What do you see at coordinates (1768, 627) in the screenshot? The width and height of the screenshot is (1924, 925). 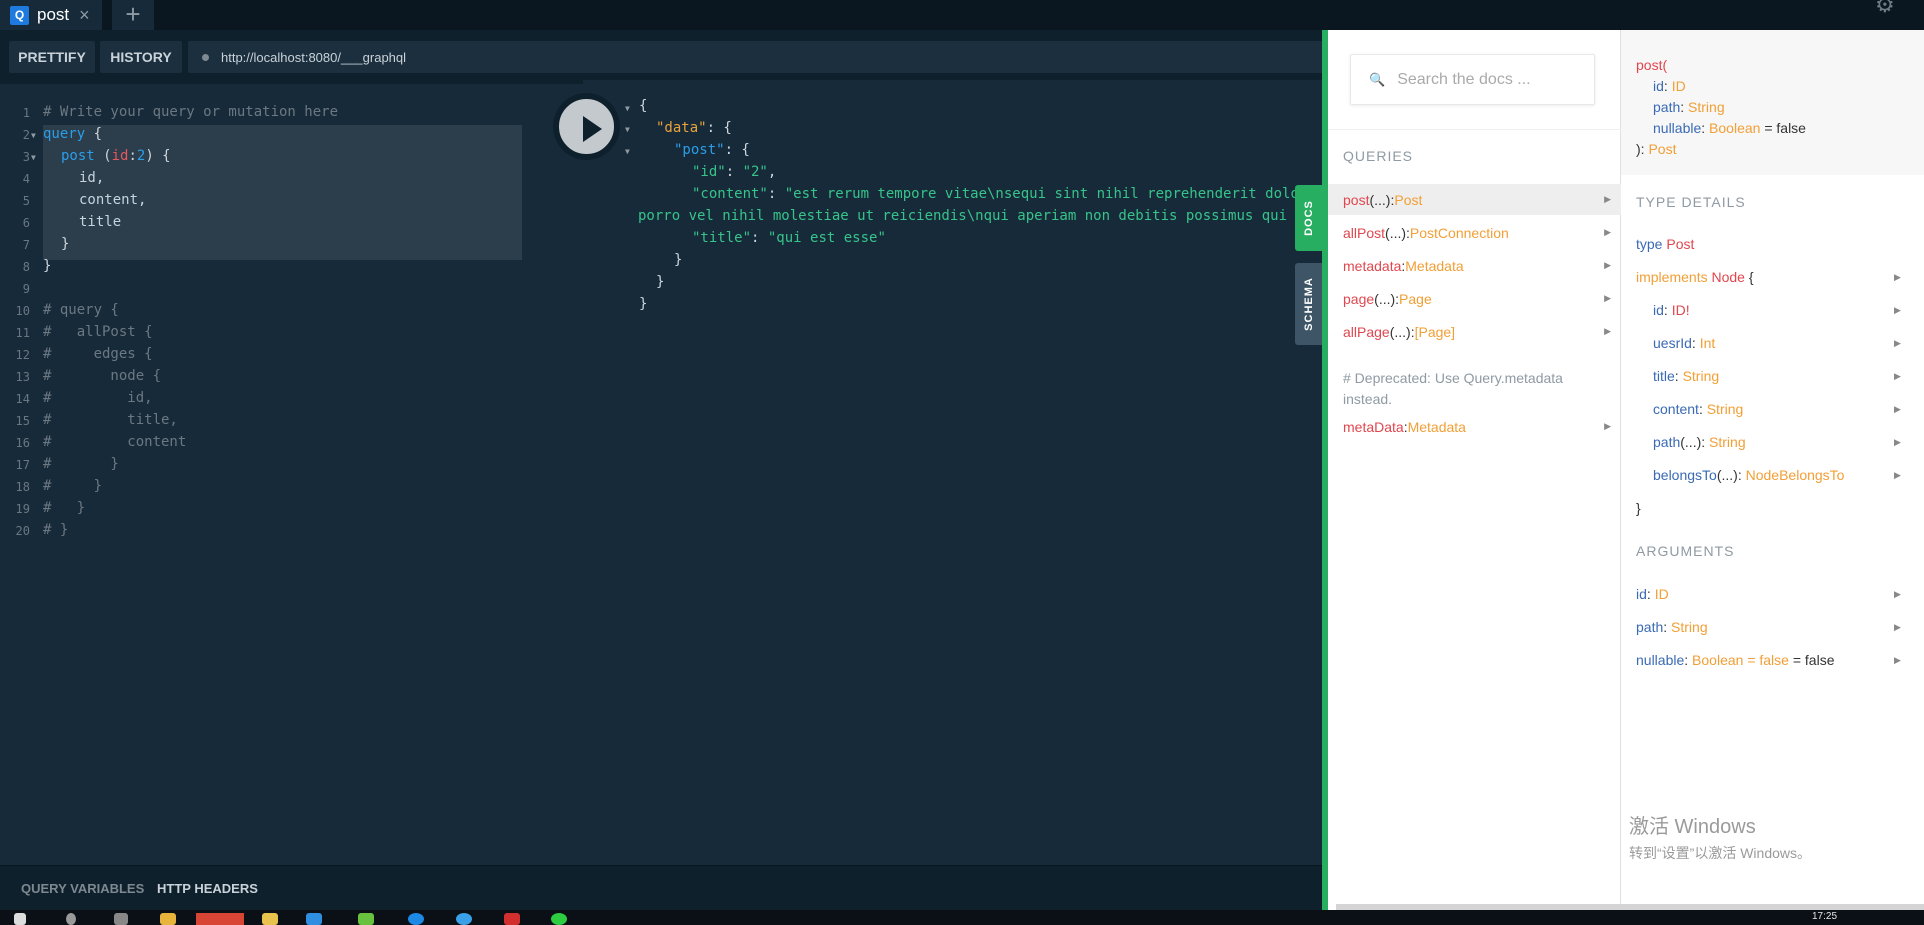 I see `argument-row: path: String ▶` at bounding box center [1768, 627].